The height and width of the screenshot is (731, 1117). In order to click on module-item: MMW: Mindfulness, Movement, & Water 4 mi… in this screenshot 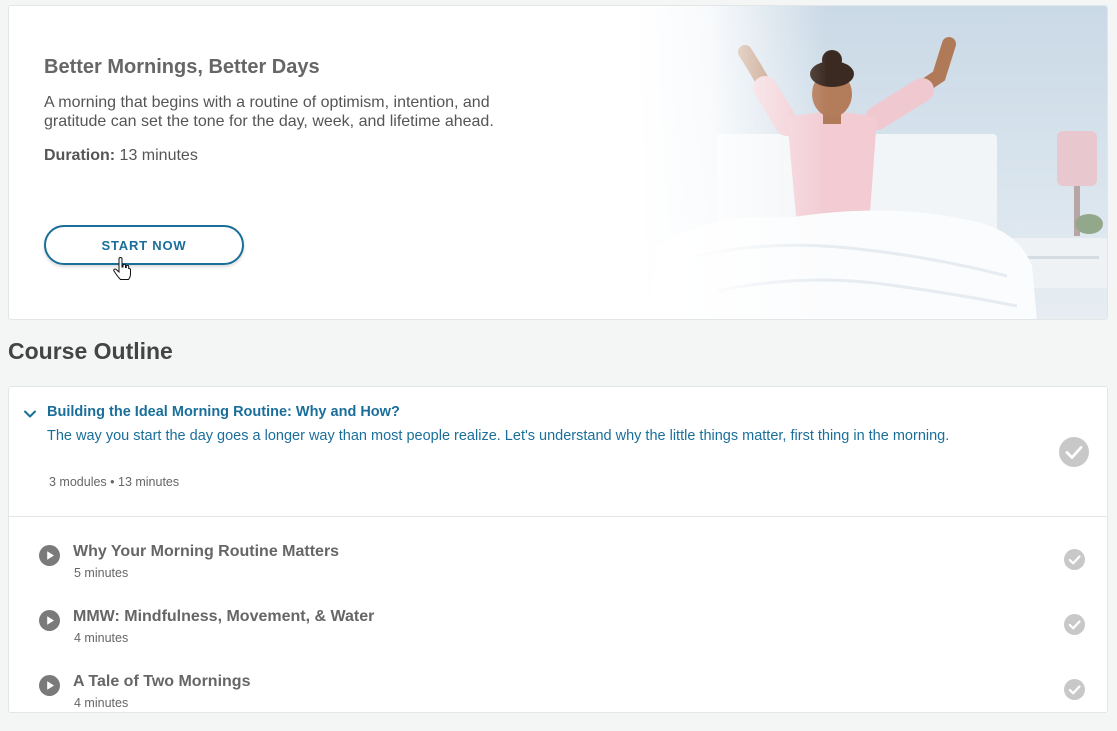, I will do `click(558, 620)`.